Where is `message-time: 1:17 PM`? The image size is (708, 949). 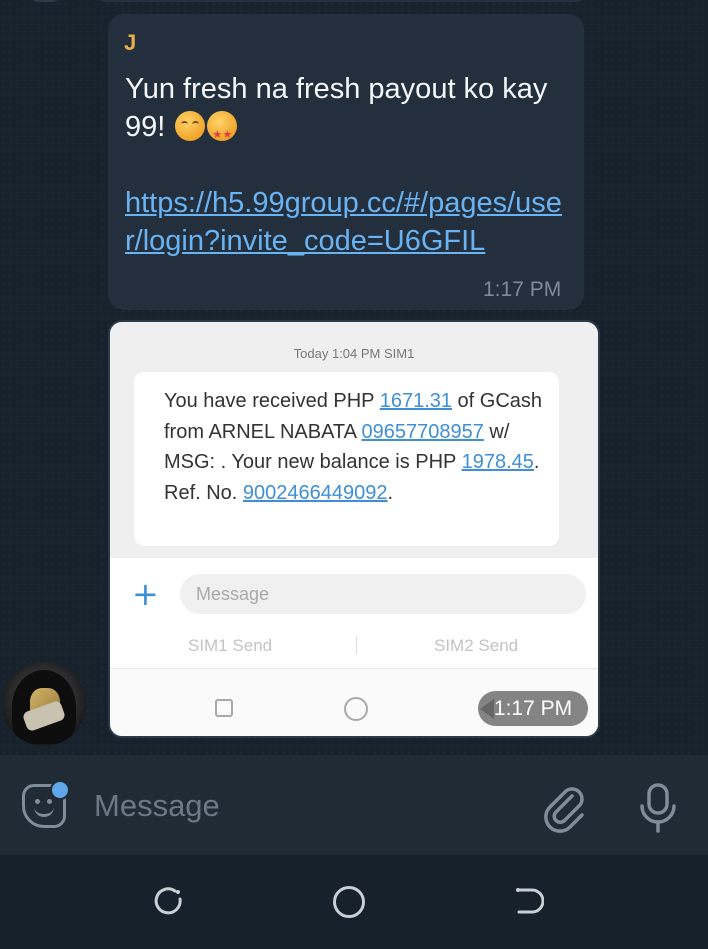
message-time: 1:17 PM is located at coordinates (522, 289).